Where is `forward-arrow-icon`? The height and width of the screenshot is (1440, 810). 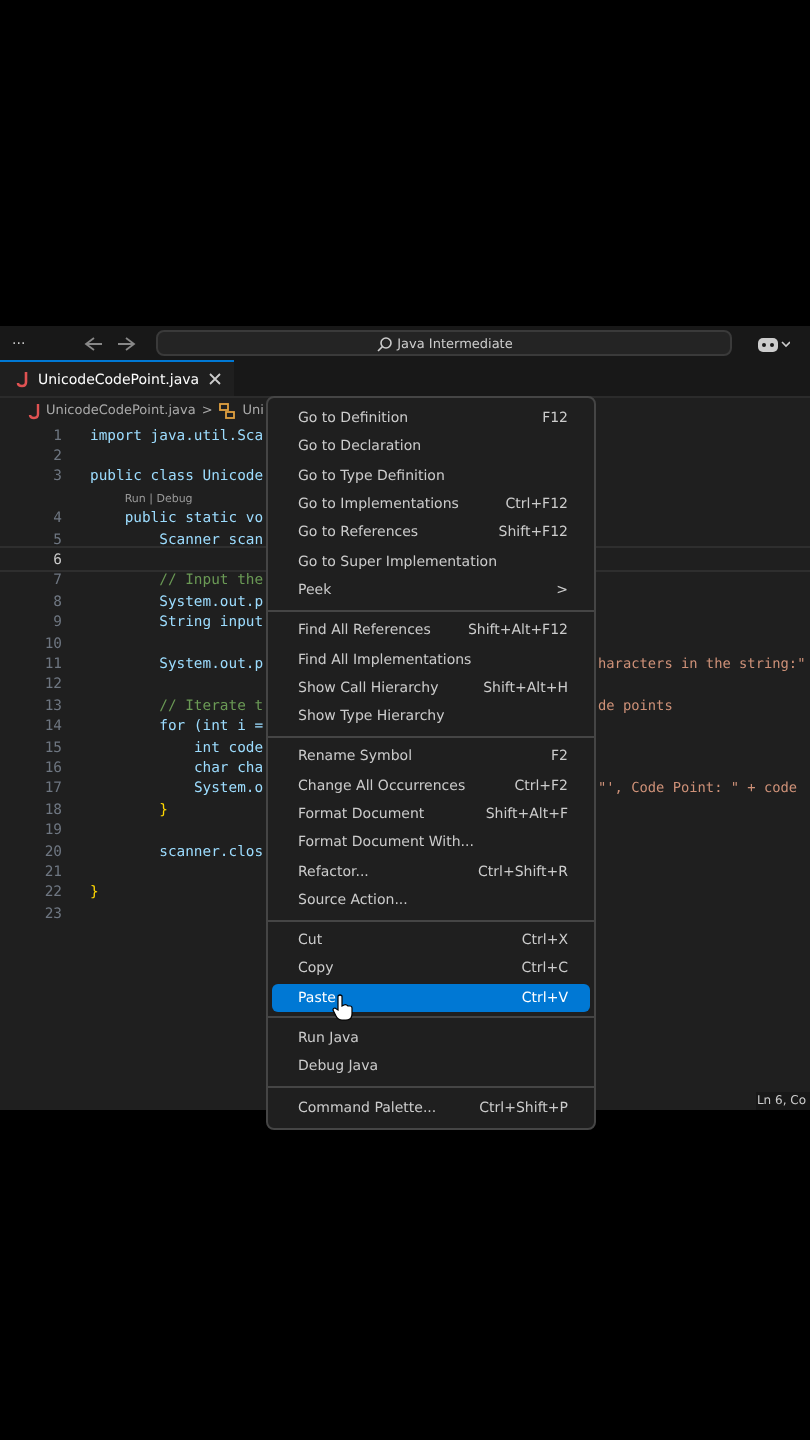 forward-arrow-icon is located at coordinates (126, 343).